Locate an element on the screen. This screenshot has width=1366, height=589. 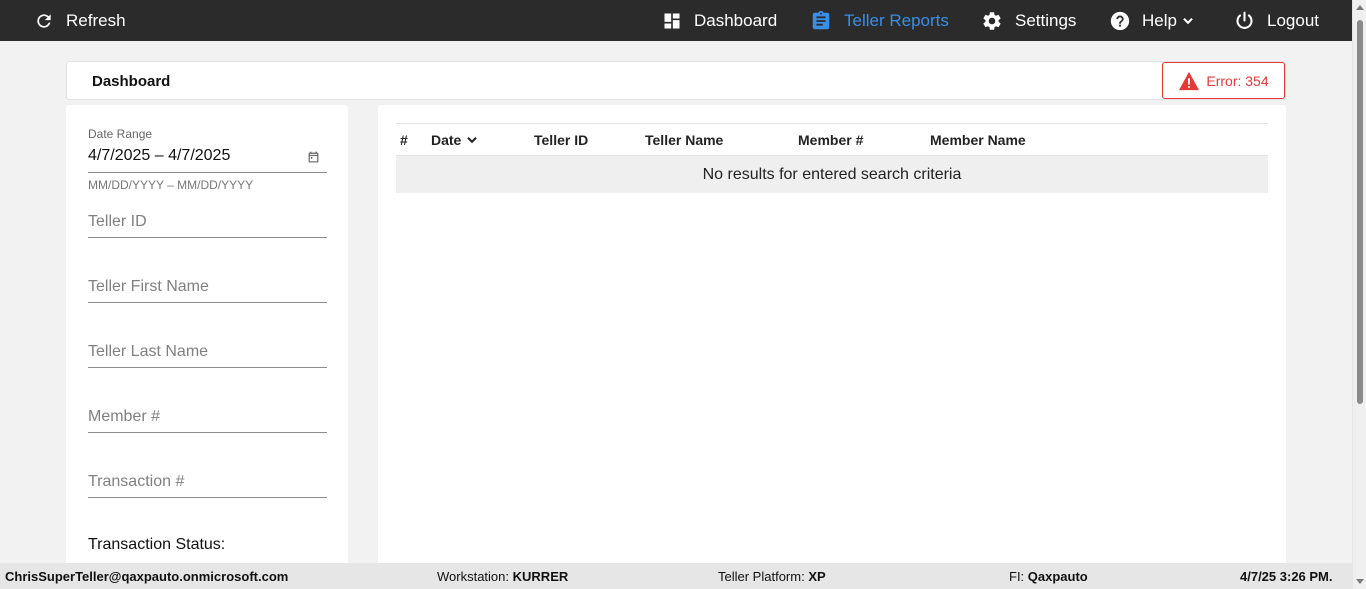
clipboard-icon is located at coordinates (821, 21).